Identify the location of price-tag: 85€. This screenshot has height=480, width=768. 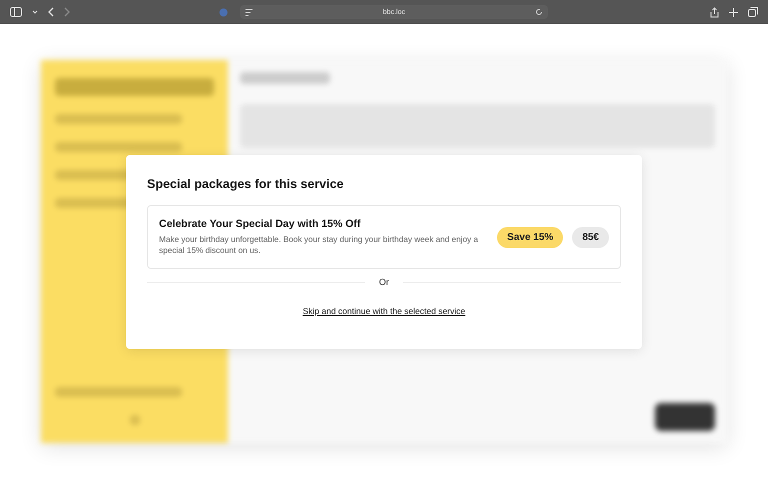
(590, 237).